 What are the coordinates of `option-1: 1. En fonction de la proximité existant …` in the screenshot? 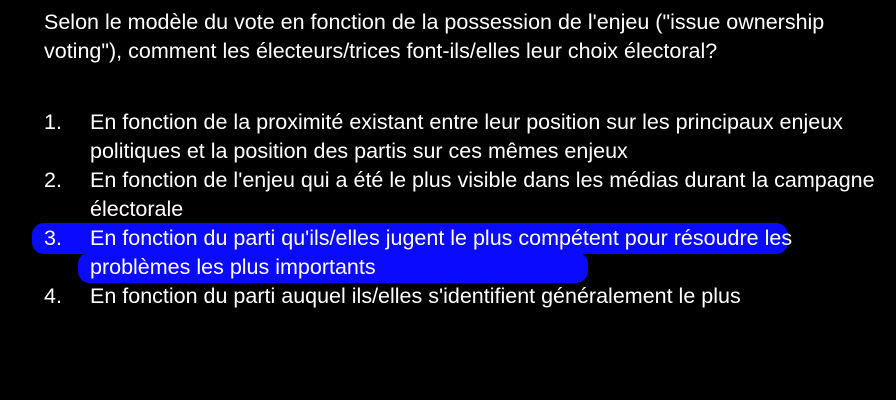 It's located at (464, 137).